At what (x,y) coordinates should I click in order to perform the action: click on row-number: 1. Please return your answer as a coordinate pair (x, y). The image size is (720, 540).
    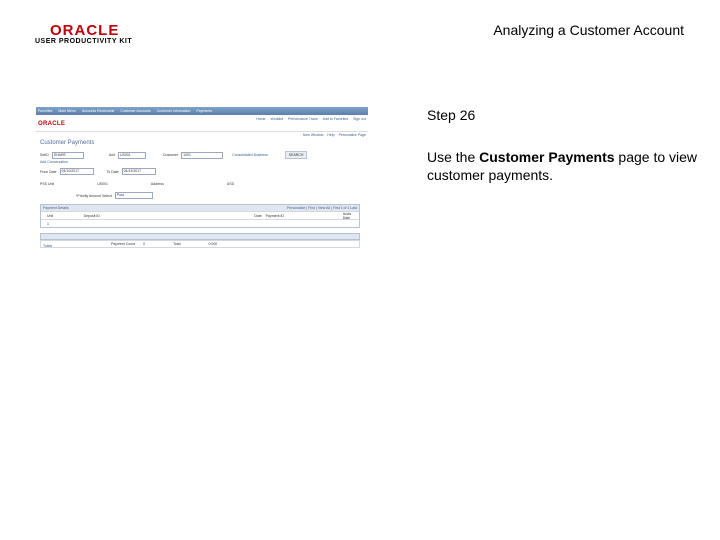
    Looking at the image, I should click on (48, 223).